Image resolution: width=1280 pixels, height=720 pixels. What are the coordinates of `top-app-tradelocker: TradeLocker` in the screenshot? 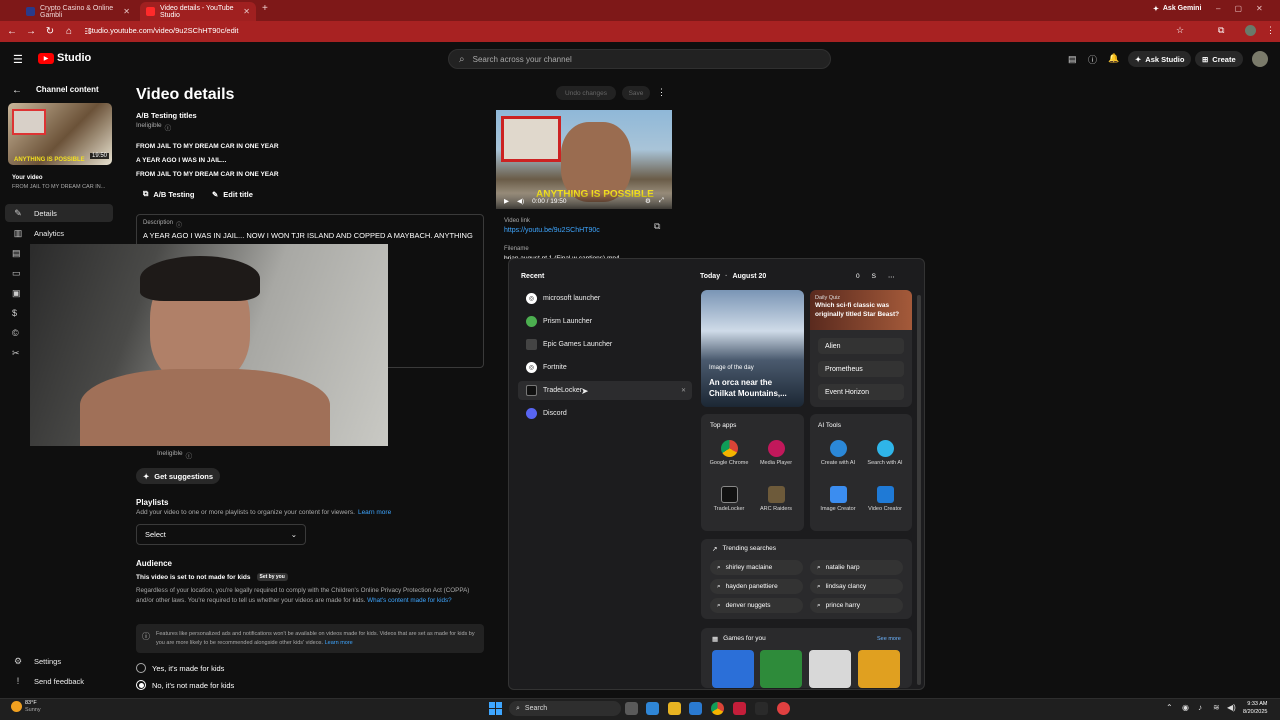 It's located at (729, 499).